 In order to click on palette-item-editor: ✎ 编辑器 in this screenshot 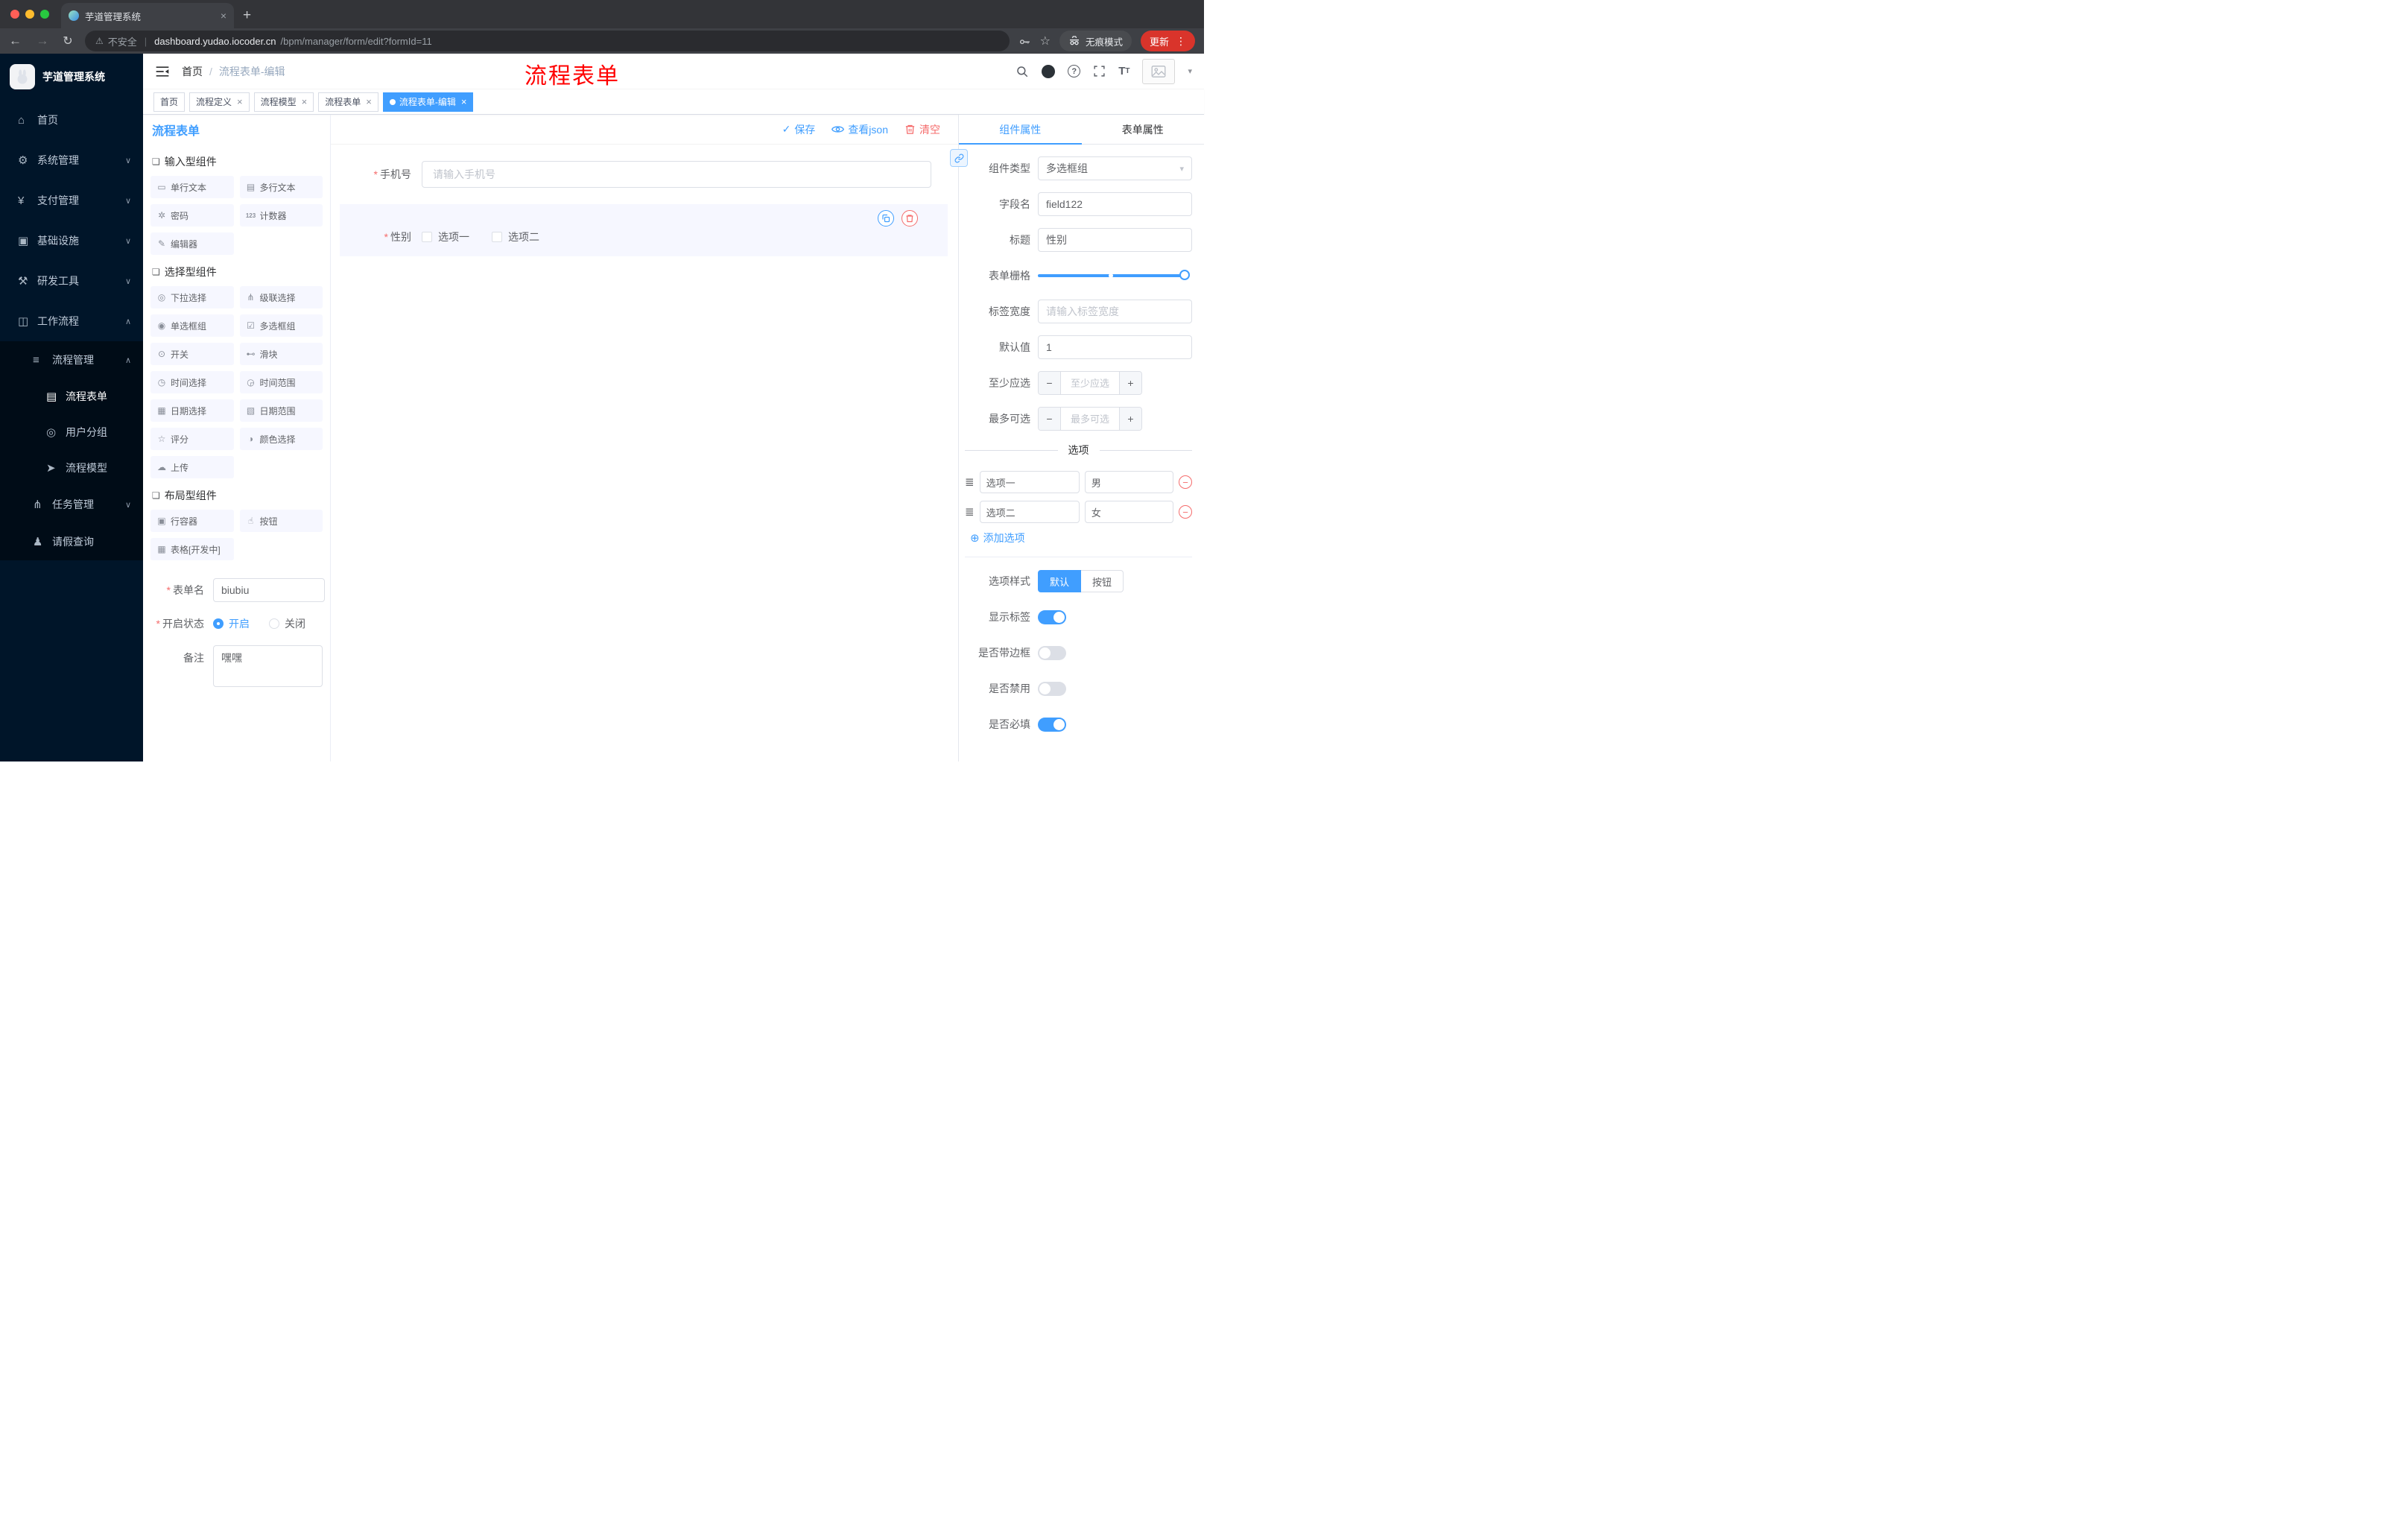, I will do `click(192, 243)`.